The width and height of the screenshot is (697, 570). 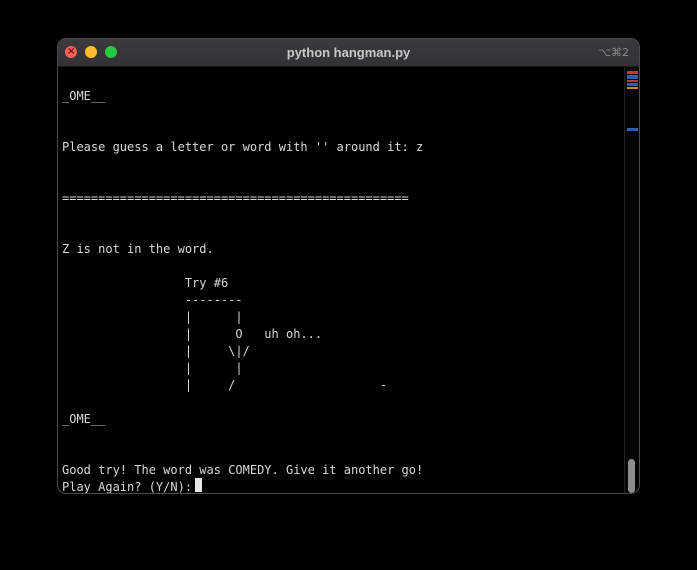 I want to click on word-progress-final: _OME__, so click(x=84, y=419).